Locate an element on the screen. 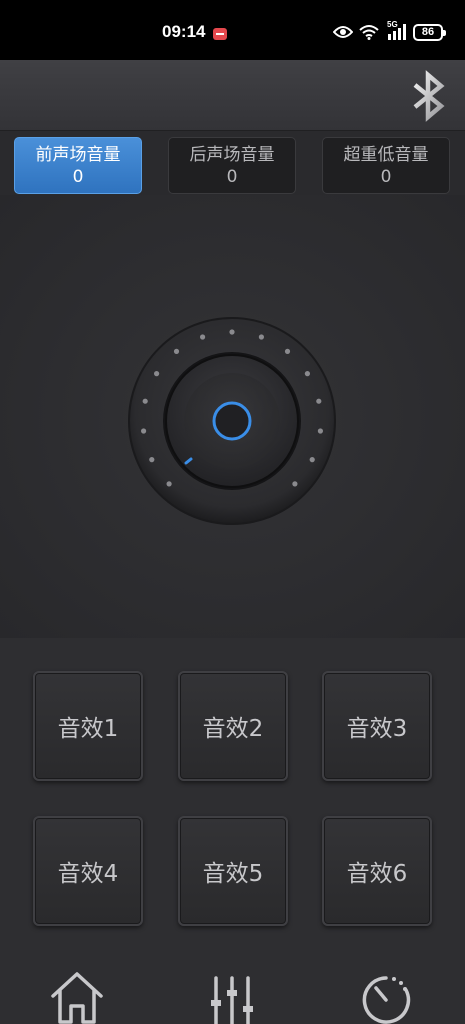  status-time: 09:14 is located at coordinates (184, 31).